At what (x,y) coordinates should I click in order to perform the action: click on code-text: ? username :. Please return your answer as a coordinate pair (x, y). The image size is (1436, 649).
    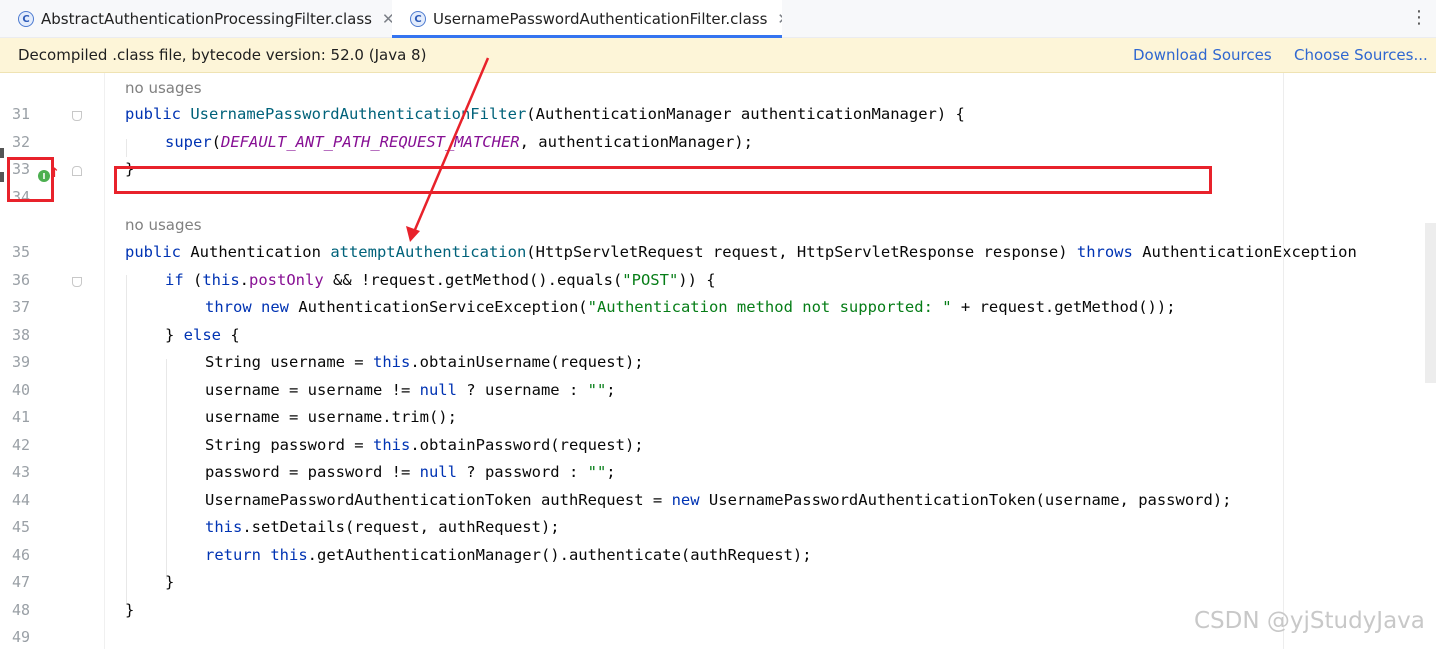
    Looking at the image, I should click on (522, 390).